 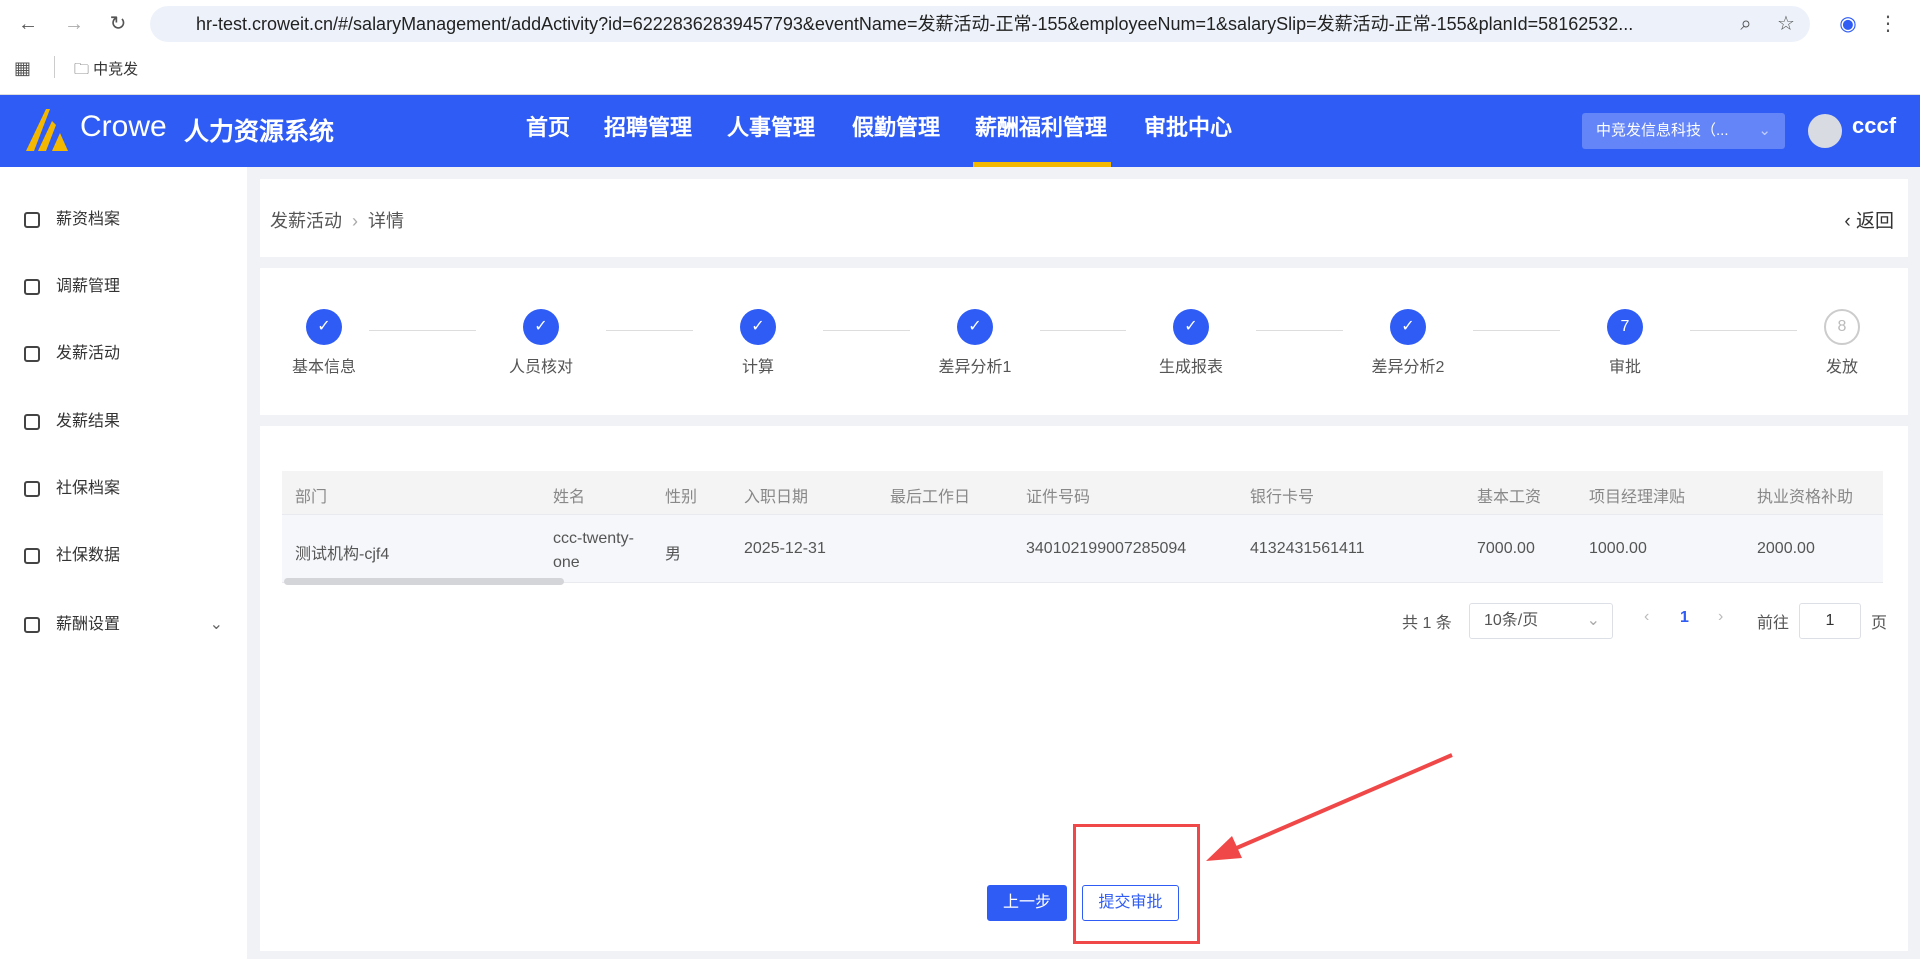 What do you see at coordinates (1625, 327) in the screenshot?
I see `step-circle: 7` at bounding box center [1625, 327].